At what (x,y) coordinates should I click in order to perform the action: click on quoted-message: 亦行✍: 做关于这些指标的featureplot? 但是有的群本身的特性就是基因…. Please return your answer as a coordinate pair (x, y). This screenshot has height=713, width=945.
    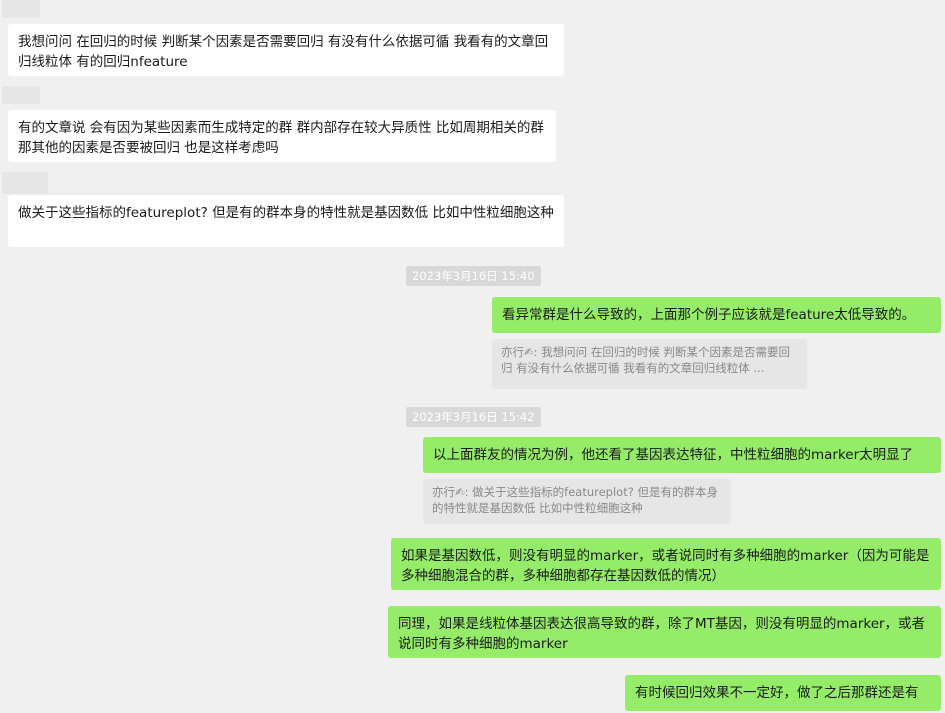
    Looking at the image, I should click on (577, 501).